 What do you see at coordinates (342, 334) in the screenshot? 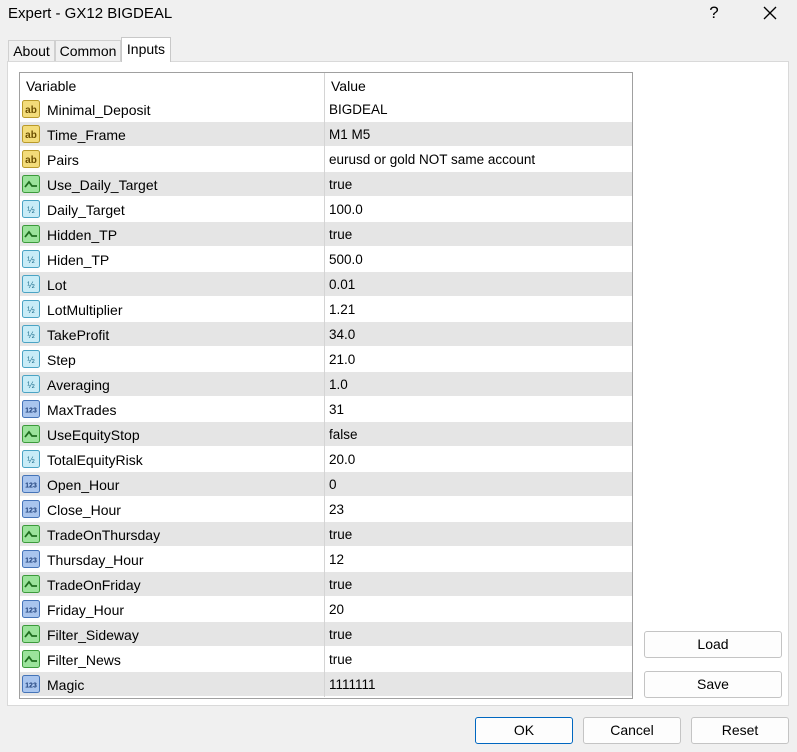
I see `variable-value: 34.0` at bounding box center [342, 334].